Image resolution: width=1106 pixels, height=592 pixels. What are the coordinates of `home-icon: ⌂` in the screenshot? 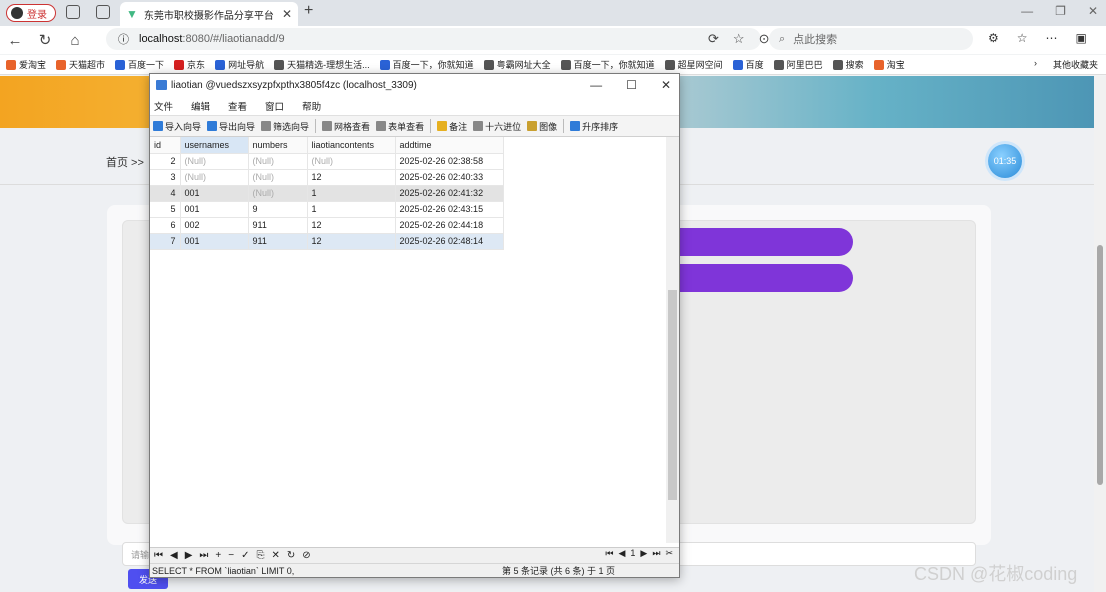 It's located at (75, 40).